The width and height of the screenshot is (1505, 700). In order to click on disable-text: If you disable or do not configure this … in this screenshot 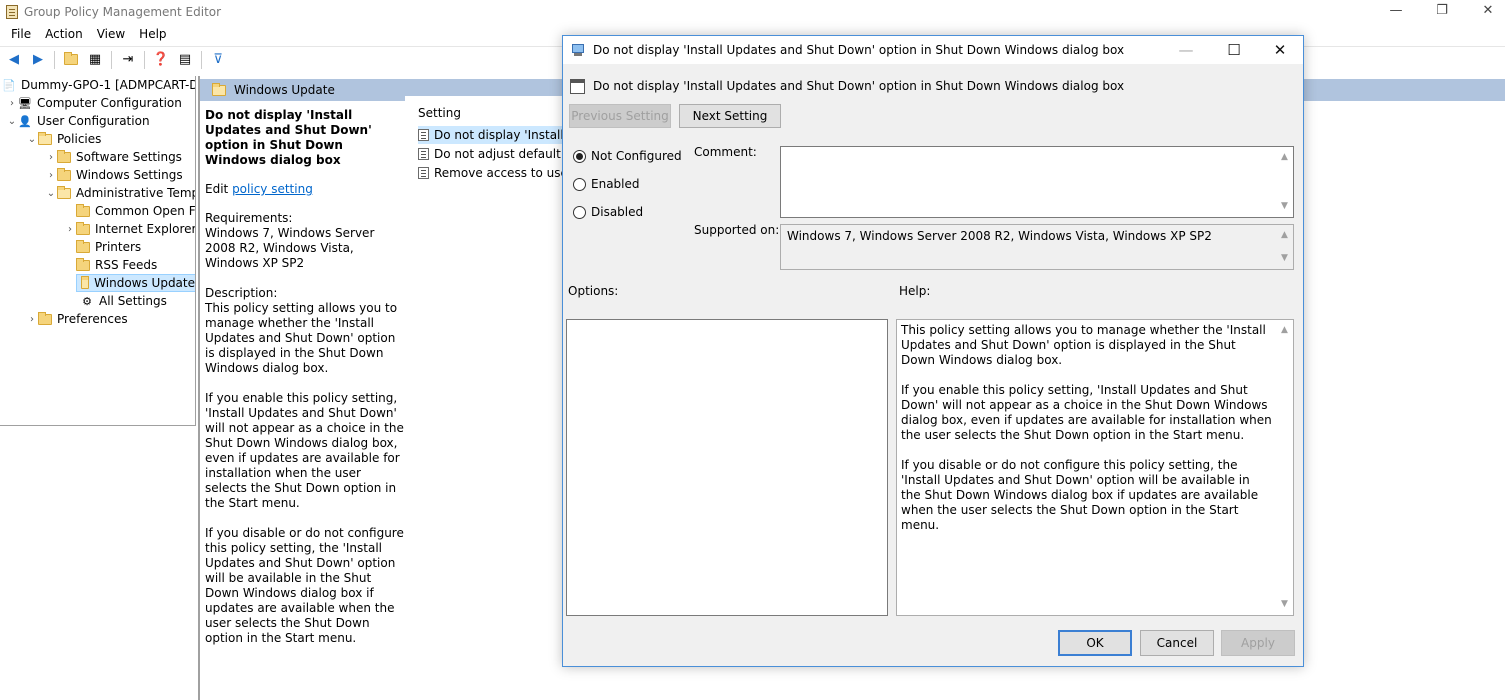, I will do `click(306, 585)`.